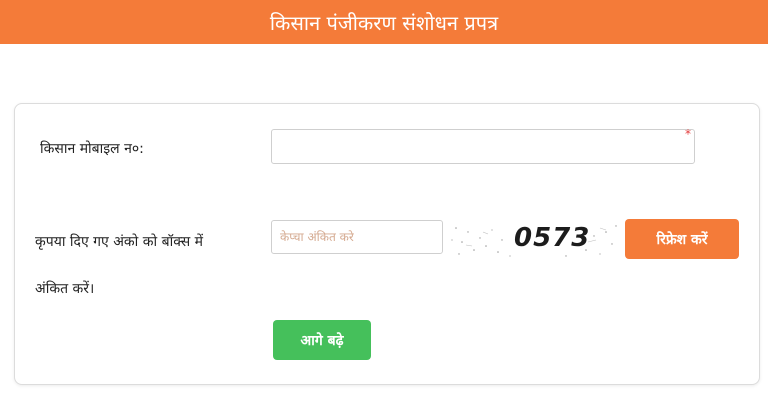  Describe the element at coordinates (322, 340) in the screenshot. I see `next-button: आगे बढ़े` at that location.